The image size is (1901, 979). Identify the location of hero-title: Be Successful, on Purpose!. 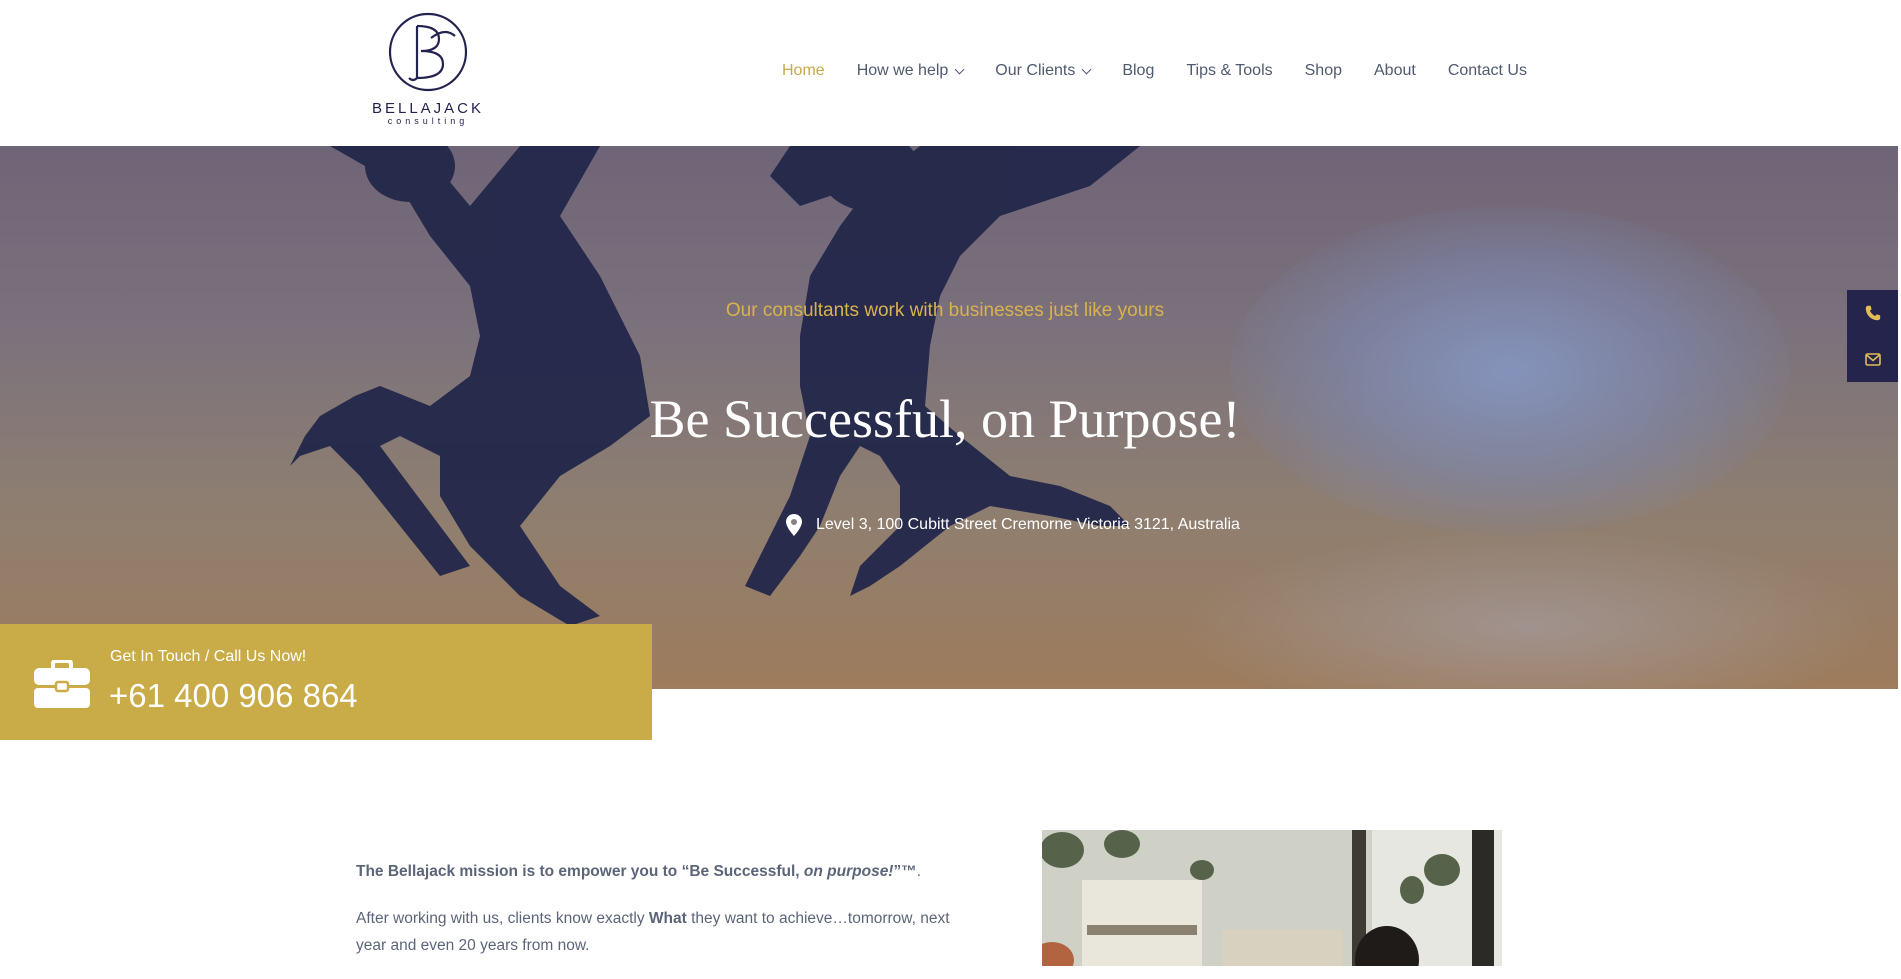
(945, 419).